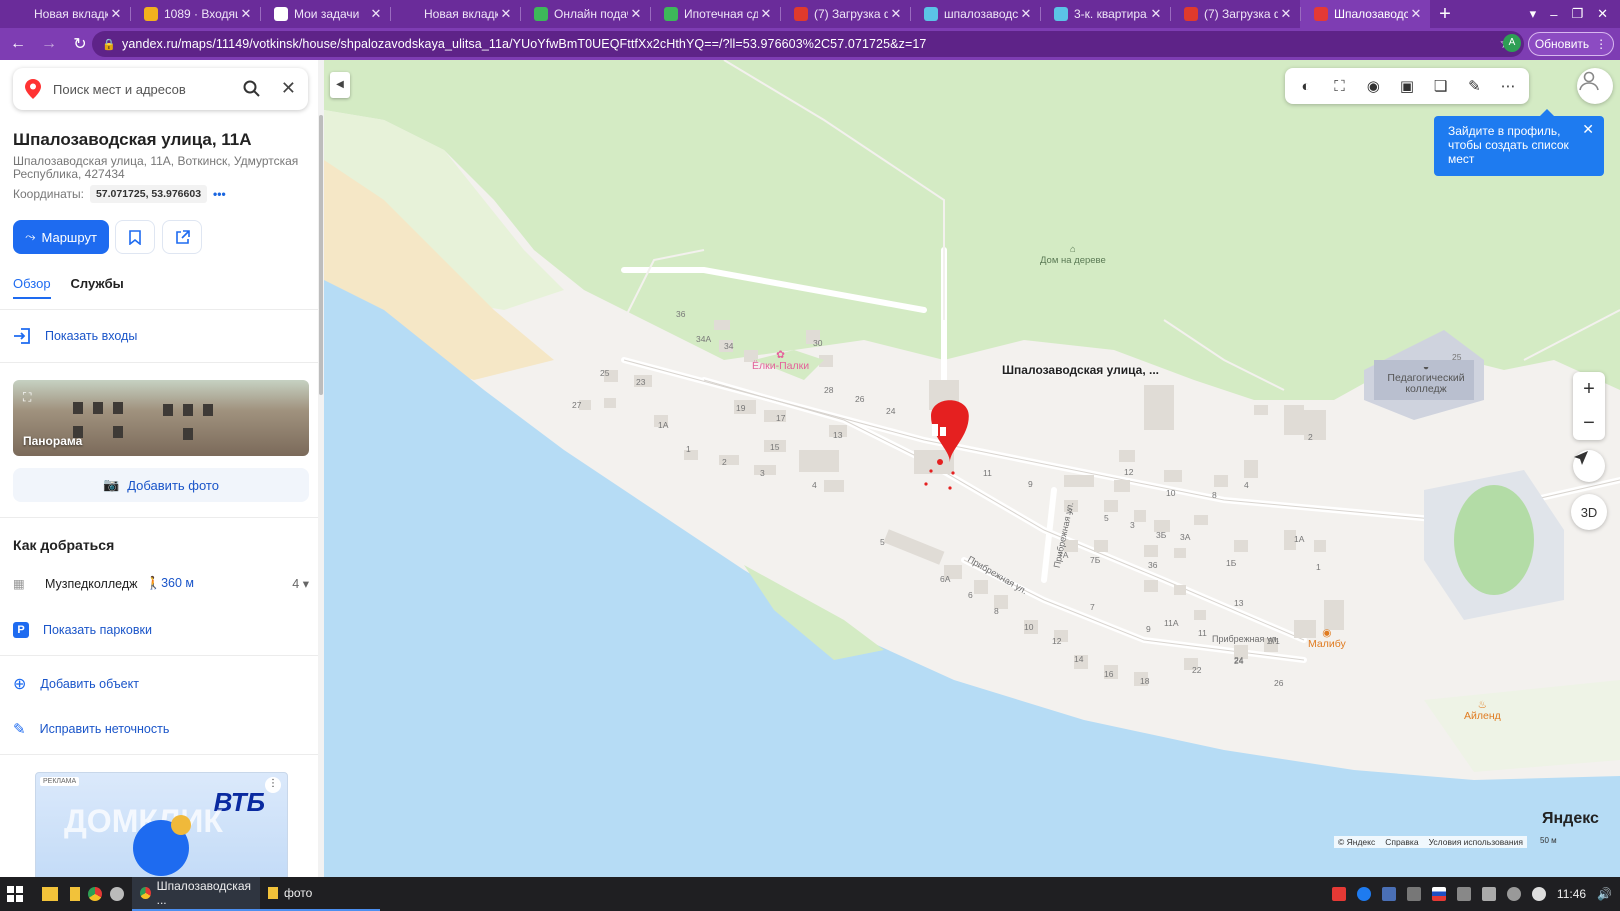 This screenshot has height=911, width=1620. Describe the element at coordinates (288, 88) in the screenshot. I see `close-icon: ✕` at that location.